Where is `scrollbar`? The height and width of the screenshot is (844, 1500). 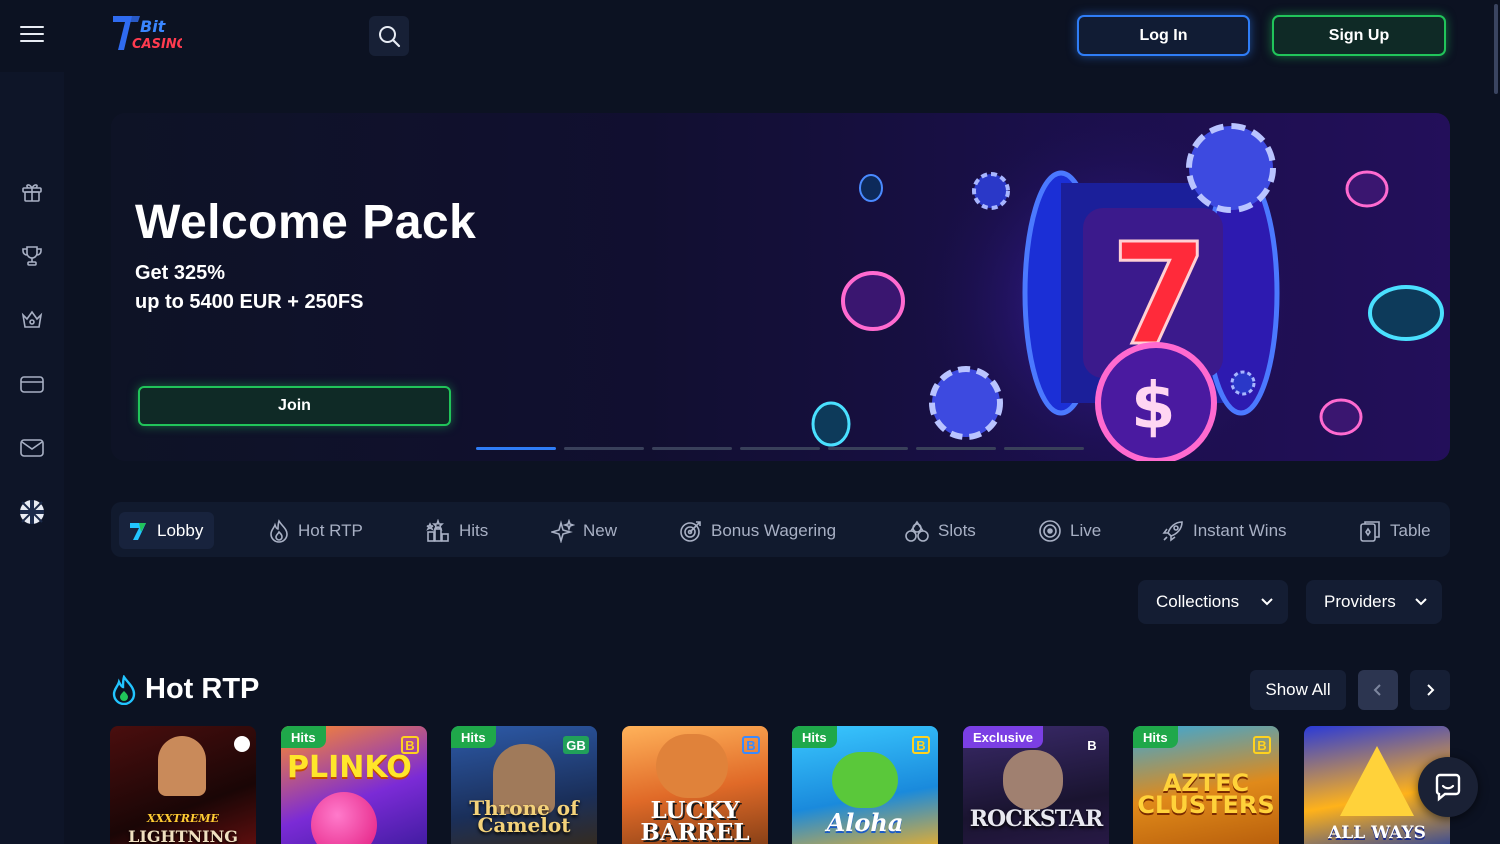
scrollbar is located at coordinates (1497, 422).